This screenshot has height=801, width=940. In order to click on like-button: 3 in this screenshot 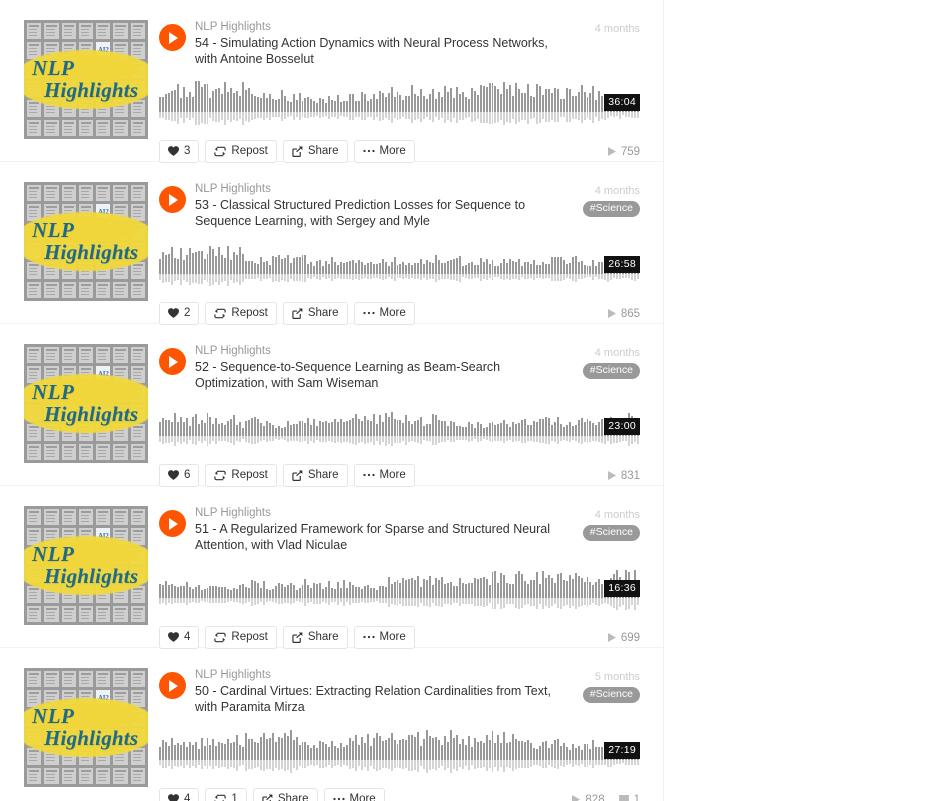, I will do `click(179, 151)`.